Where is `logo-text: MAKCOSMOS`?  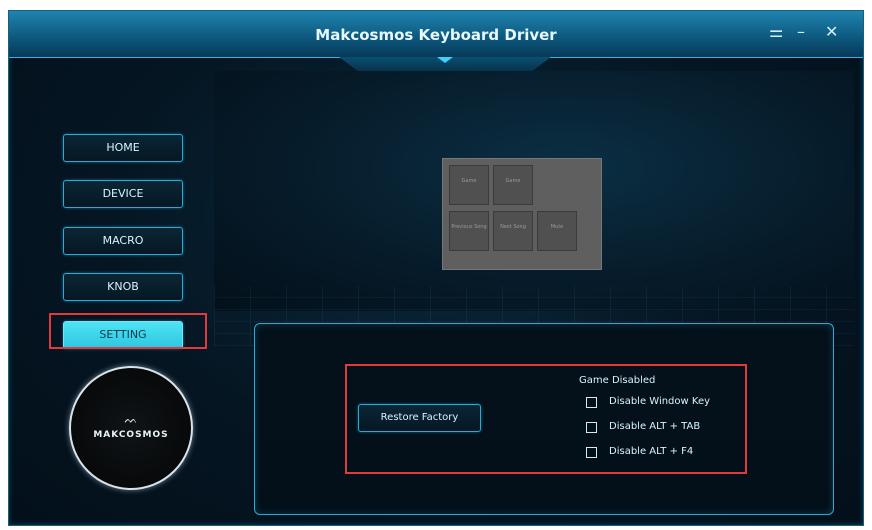 logo-text: MAKCOSMOS is located at coordinates (131, 435).